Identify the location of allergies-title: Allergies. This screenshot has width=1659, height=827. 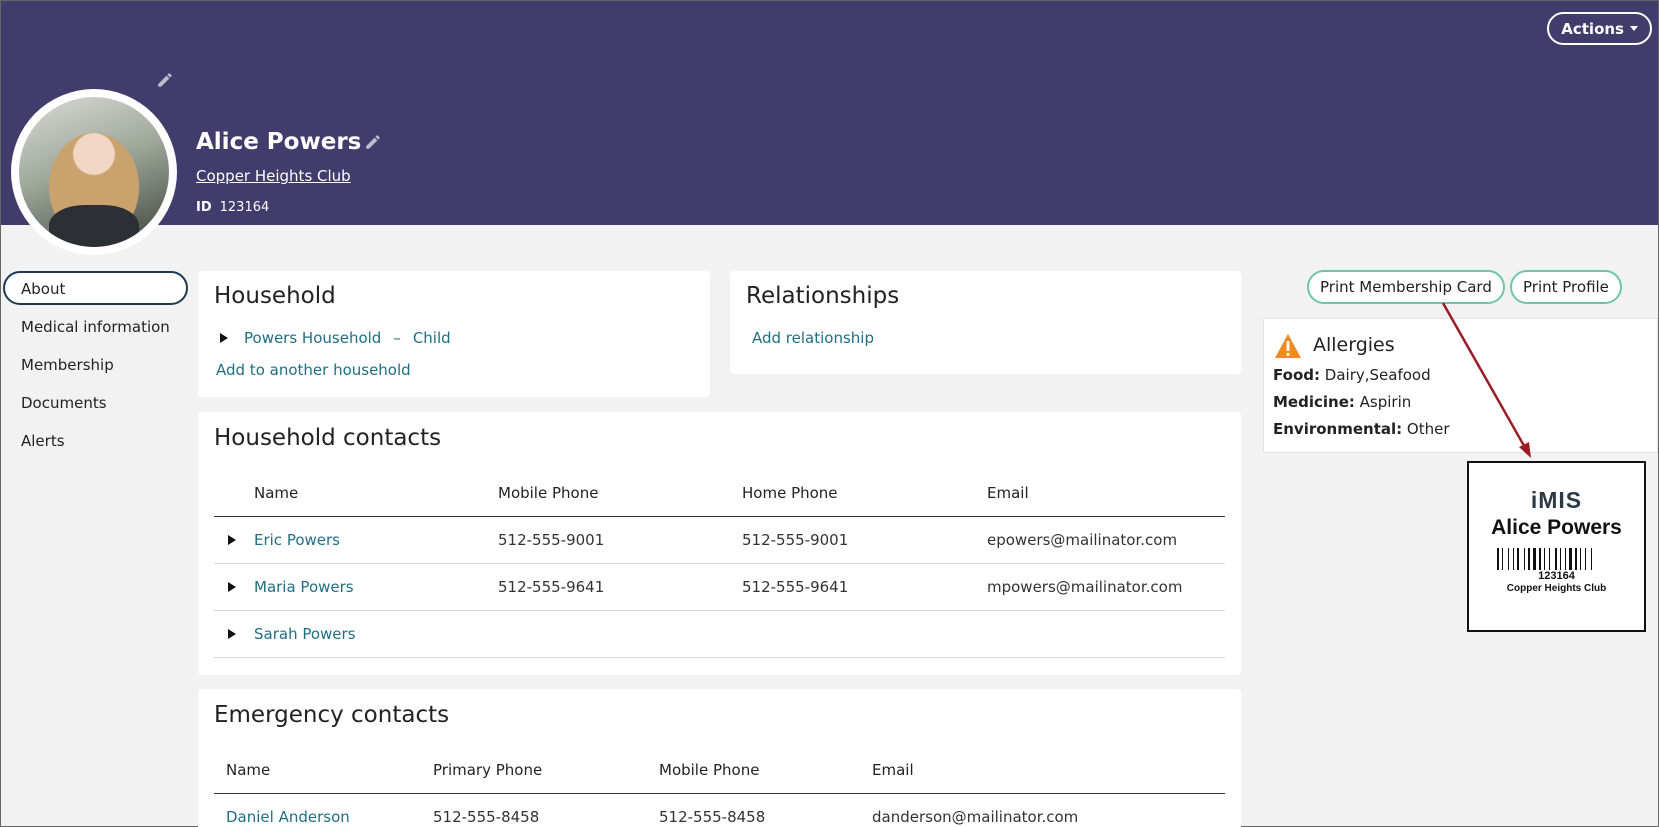
(1354, 345).